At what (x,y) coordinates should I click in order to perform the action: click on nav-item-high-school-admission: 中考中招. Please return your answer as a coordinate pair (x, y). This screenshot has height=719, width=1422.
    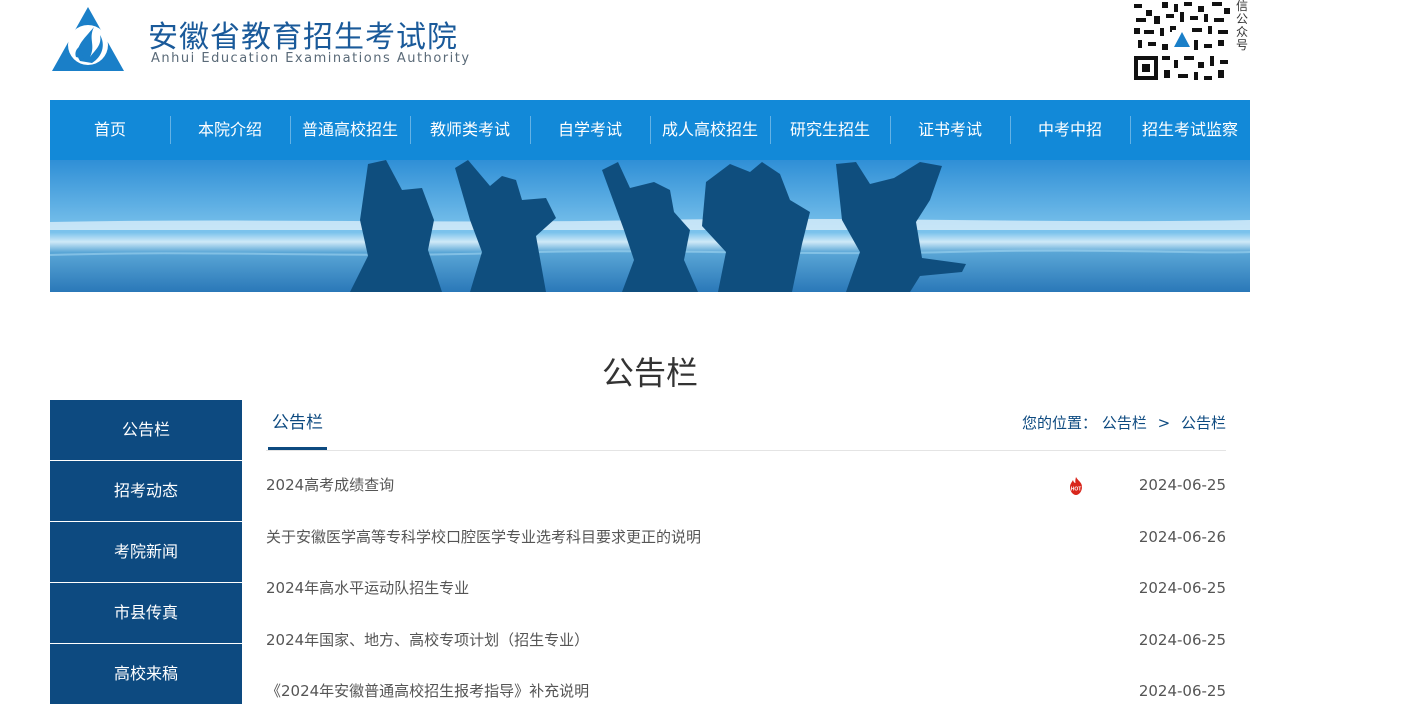
    Looking at the image, I should click on (1070, 130).